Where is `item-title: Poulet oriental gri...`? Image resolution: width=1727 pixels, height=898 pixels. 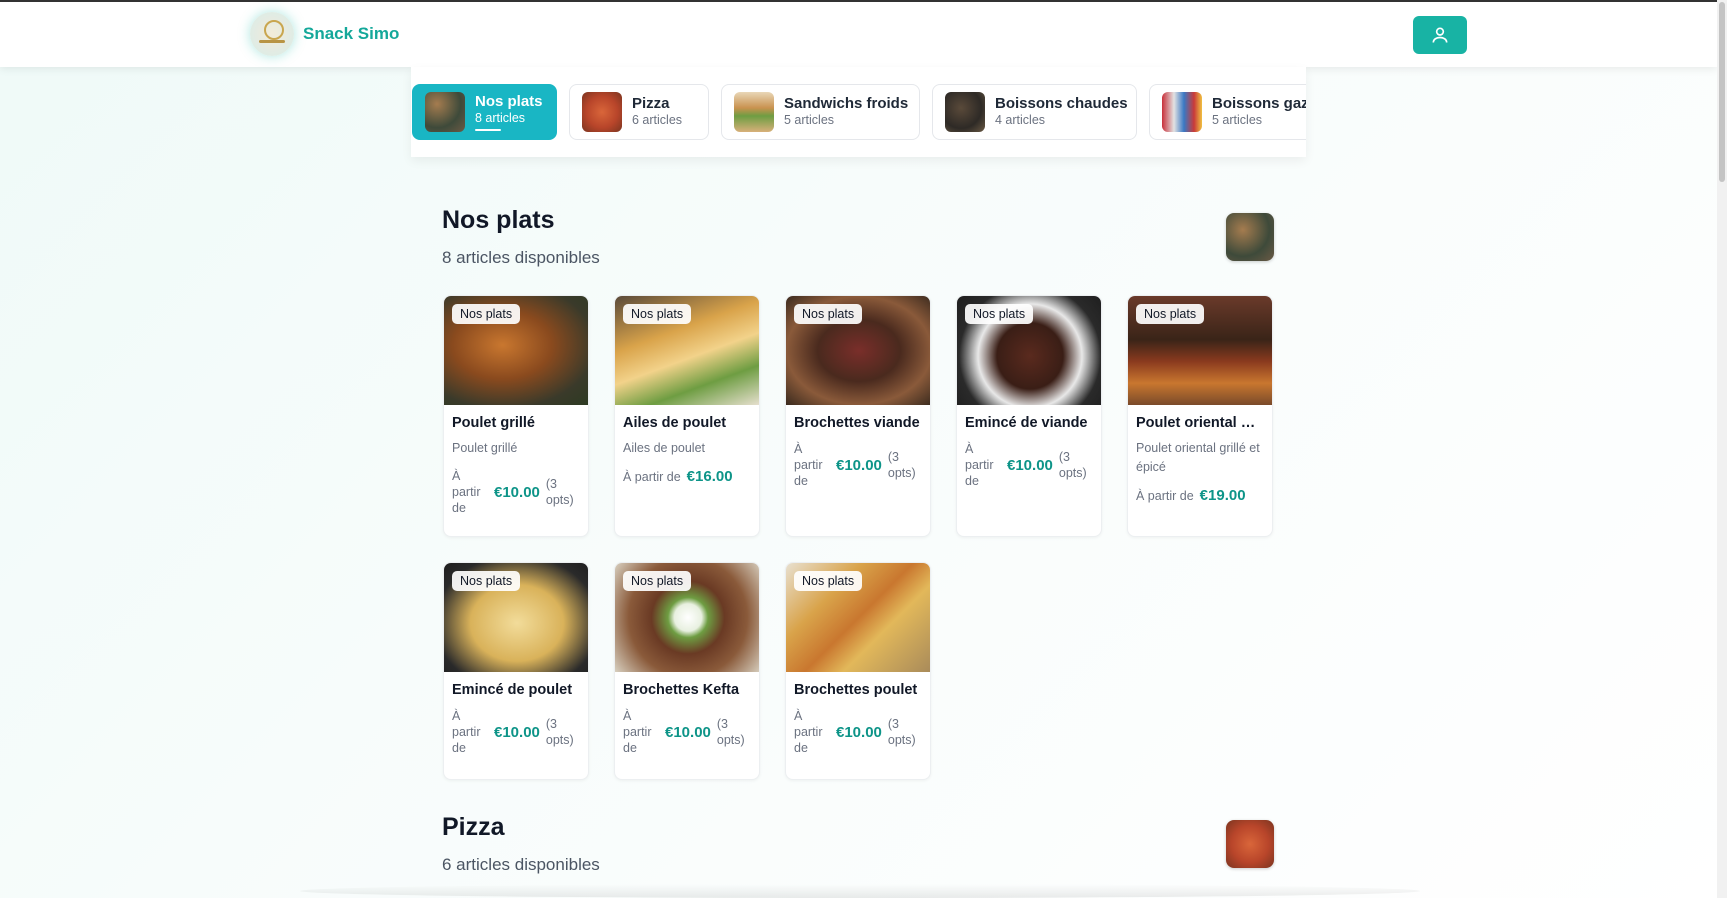 item-title: Poulet oriental gri... is located at coordinates (1200, 423).